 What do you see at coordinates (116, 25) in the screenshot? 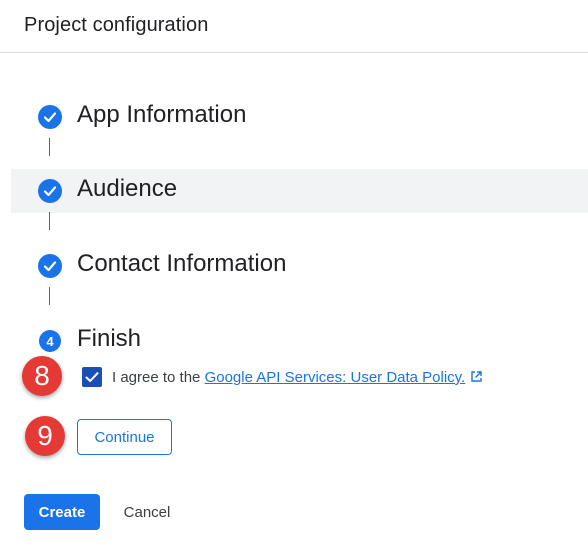
I see `page-title: Project configuration` at bounding box center [116, 25].